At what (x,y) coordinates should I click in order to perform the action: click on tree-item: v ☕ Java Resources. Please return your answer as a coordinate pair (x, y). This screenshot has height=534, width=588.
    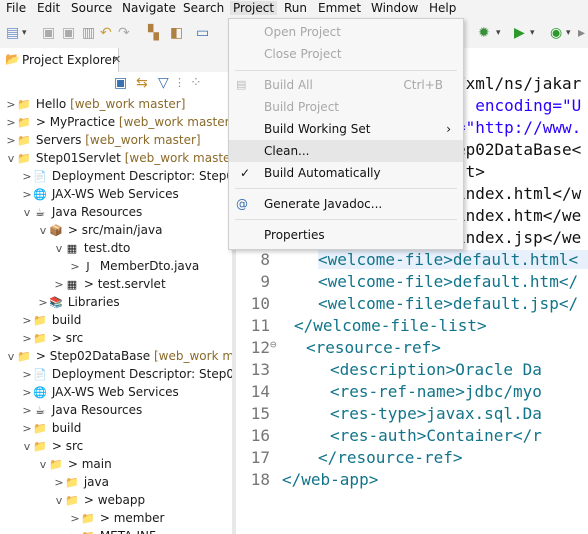
    Looking at the image, I should click on (71, 212).